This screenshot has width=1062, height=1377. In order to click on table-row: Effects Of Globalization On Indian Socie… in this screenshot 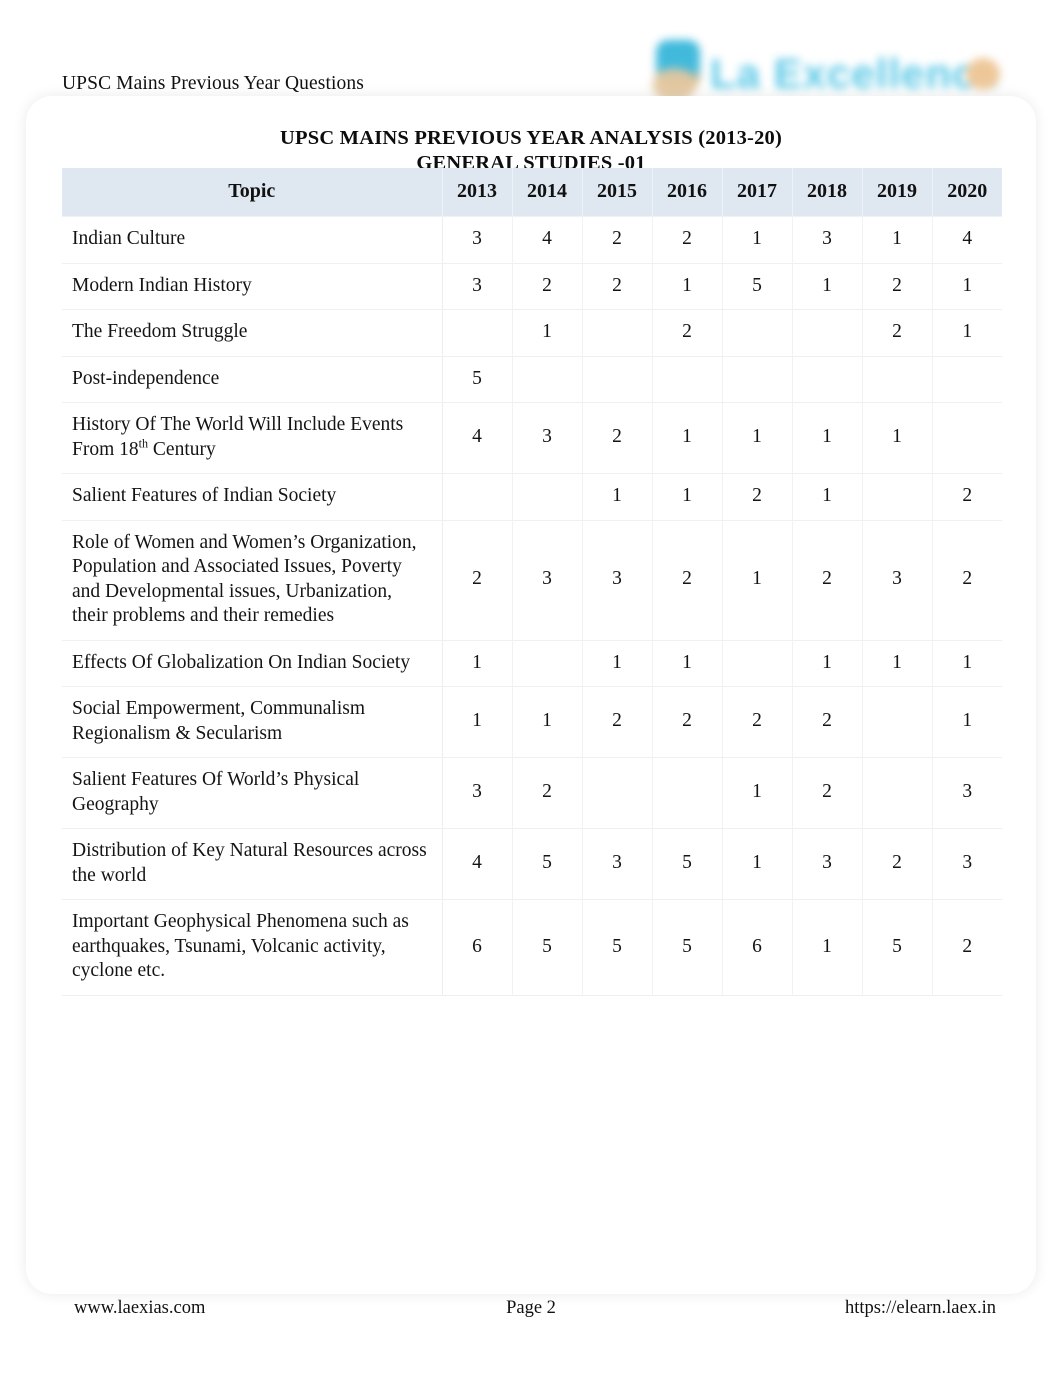, I will do `click(532, 663)`.